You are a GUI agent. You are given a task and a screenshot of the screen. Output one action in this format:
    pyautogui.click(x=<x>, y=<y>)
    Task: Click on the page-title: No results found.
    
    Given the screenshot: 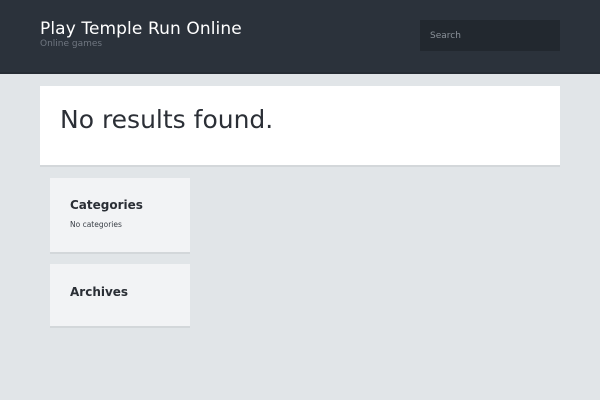 What is the action you would take?
    pyautogui.click(x=167, y=119)
    